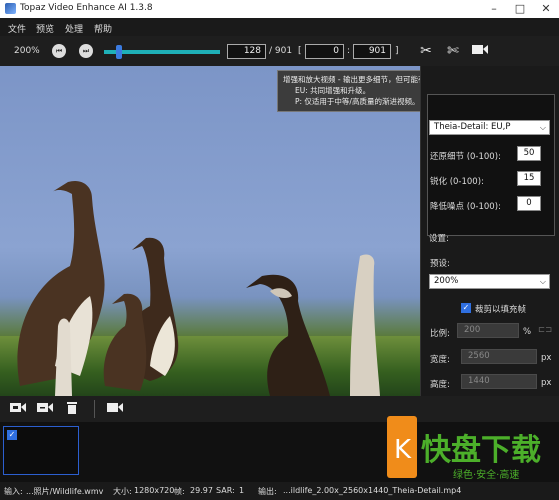 The image size is (559, 500). I want to click on preset-label: 预设:, so click(440, 264).